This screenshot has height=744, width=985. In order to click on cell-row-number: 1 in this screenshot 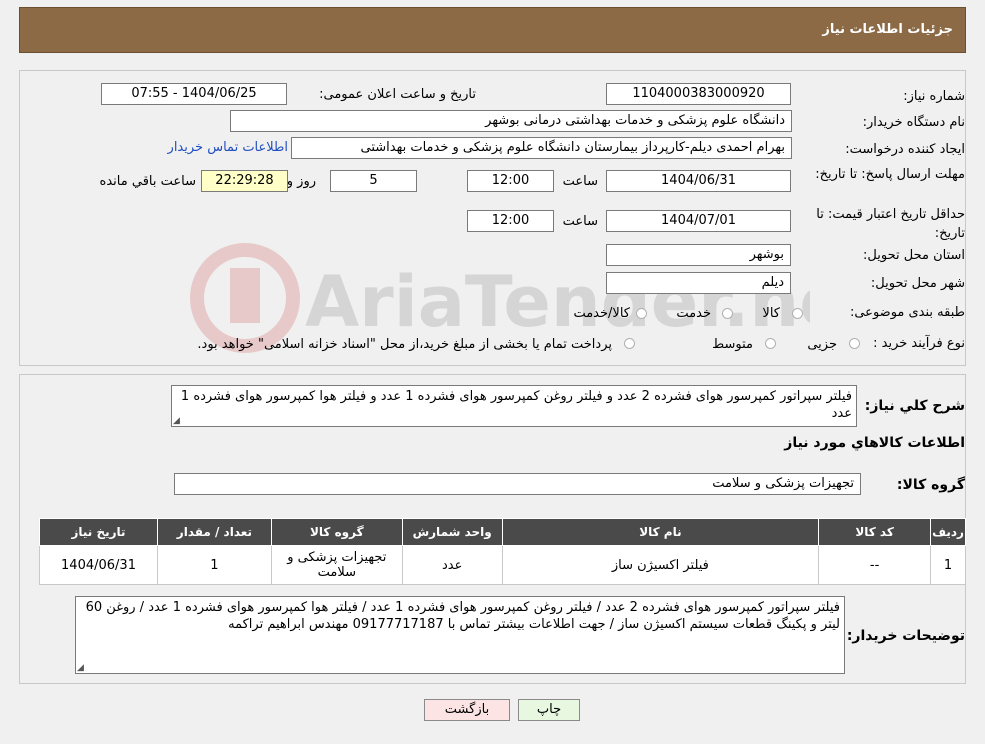, I will do `click(948, 565)`.